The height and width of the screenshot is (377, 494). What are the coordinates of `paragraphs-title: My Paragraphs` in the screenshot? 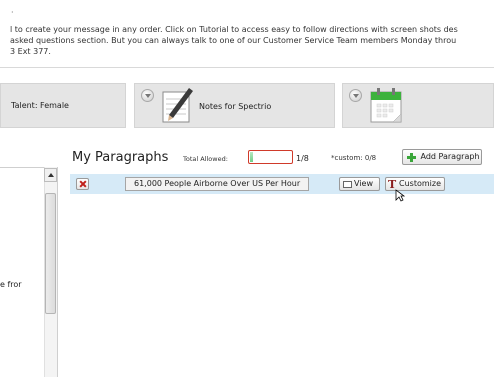 It's located at (120, 157).